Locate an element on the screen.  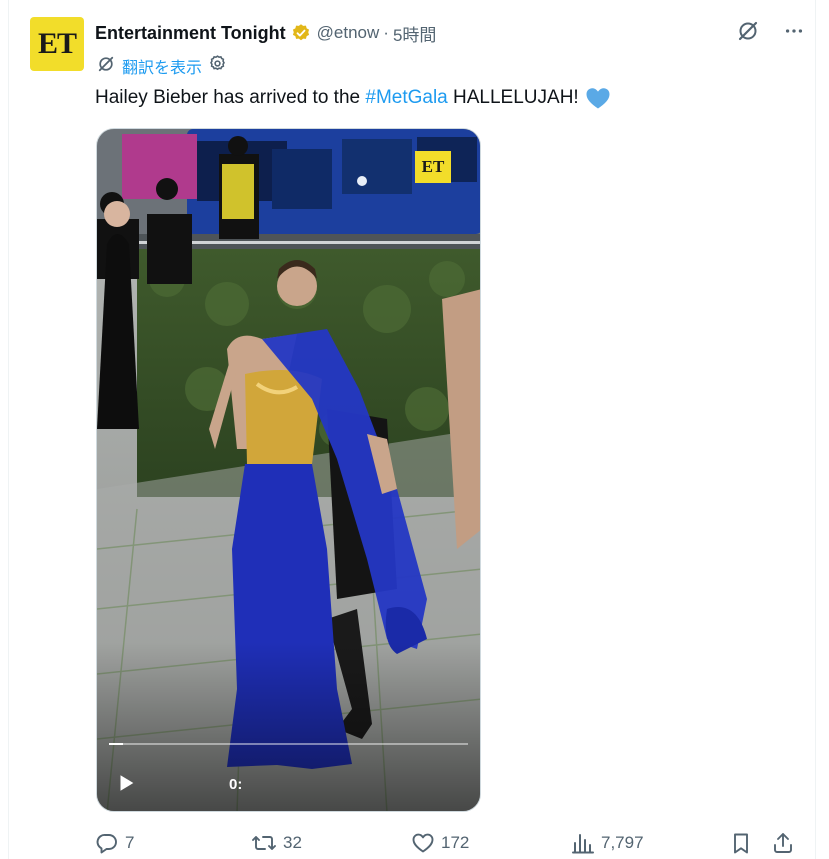
show-translation-link: 翻訳を表示 is located at coordinates (162, 66).